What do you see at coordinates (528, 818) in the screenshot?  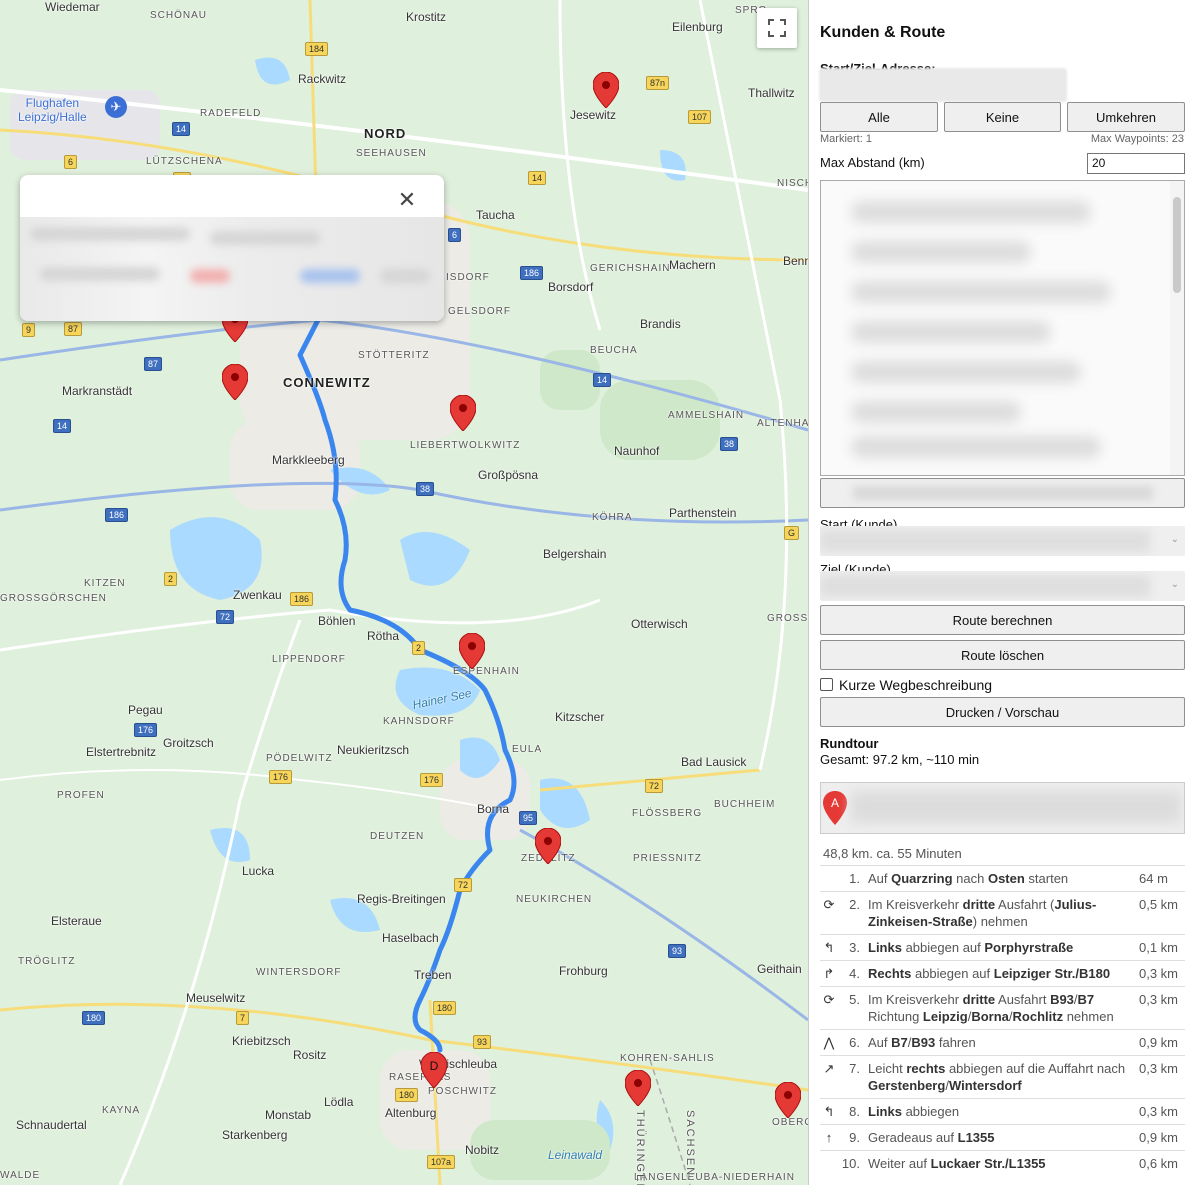 I see `road-shield: 95` at bounding box center [528, 818].